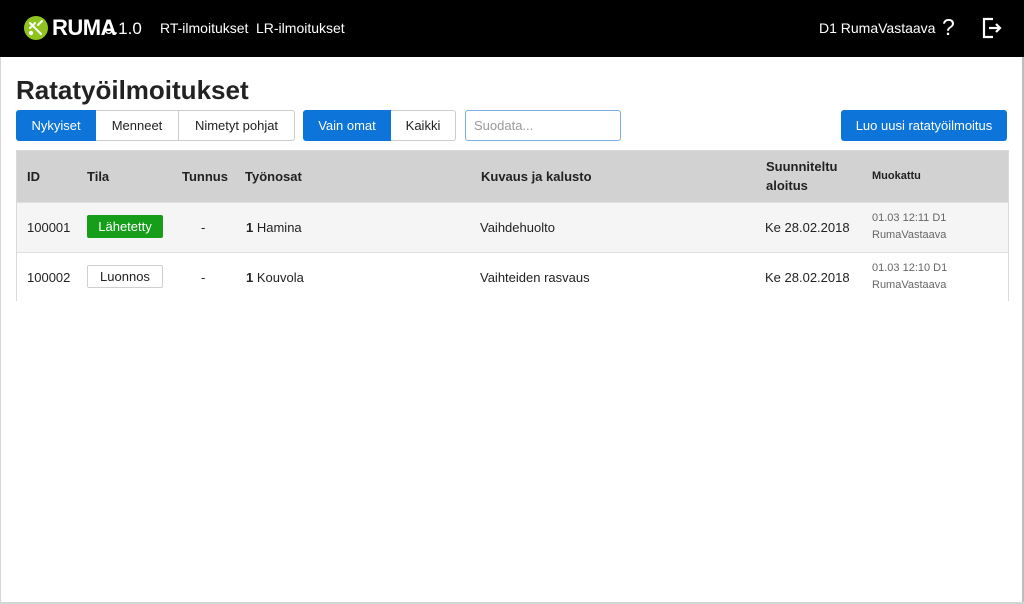 This screenshot has height=604, width=1024. I want to click on time-filter-tabs: Nykyiset Menneet Nimetyt pohjat, so click(155, 125).